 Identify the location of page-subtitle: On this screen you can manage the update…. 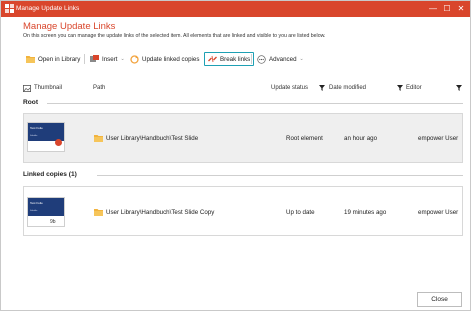
(174, 36).